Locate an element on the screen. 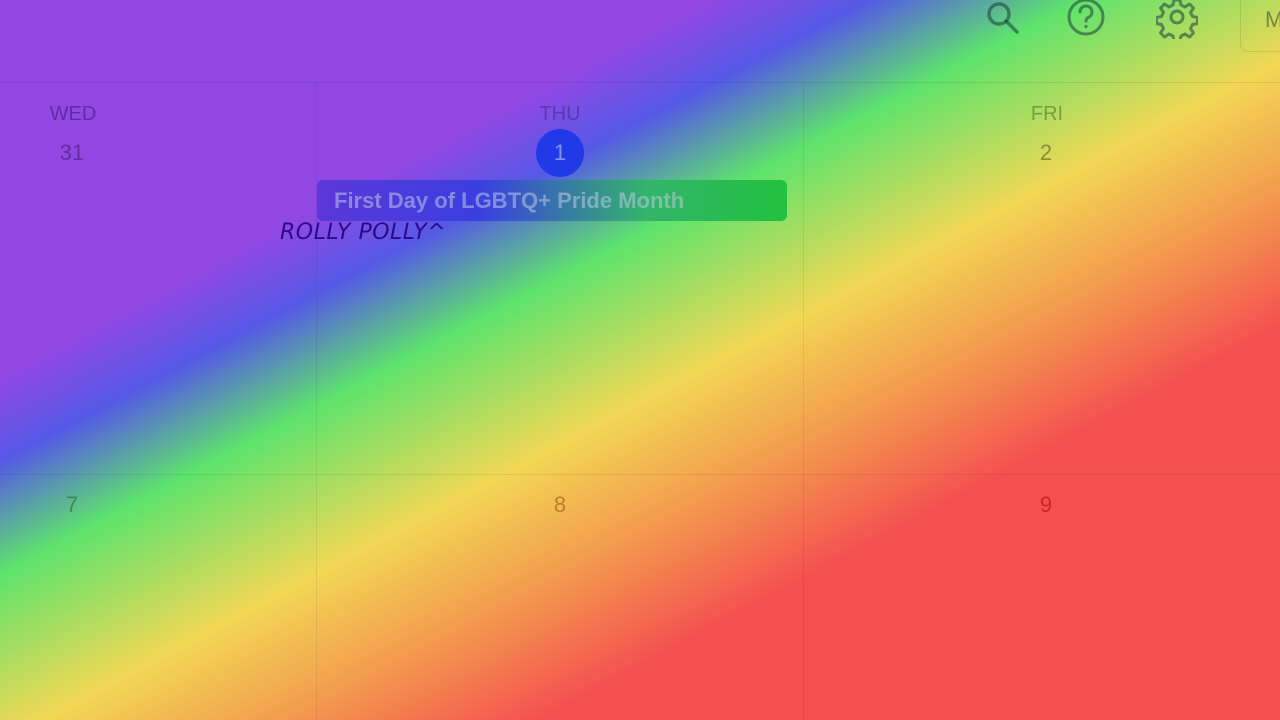 The height and width of the screenshot is (720, 1280). settings-button is located at coordinates (1177, 21).